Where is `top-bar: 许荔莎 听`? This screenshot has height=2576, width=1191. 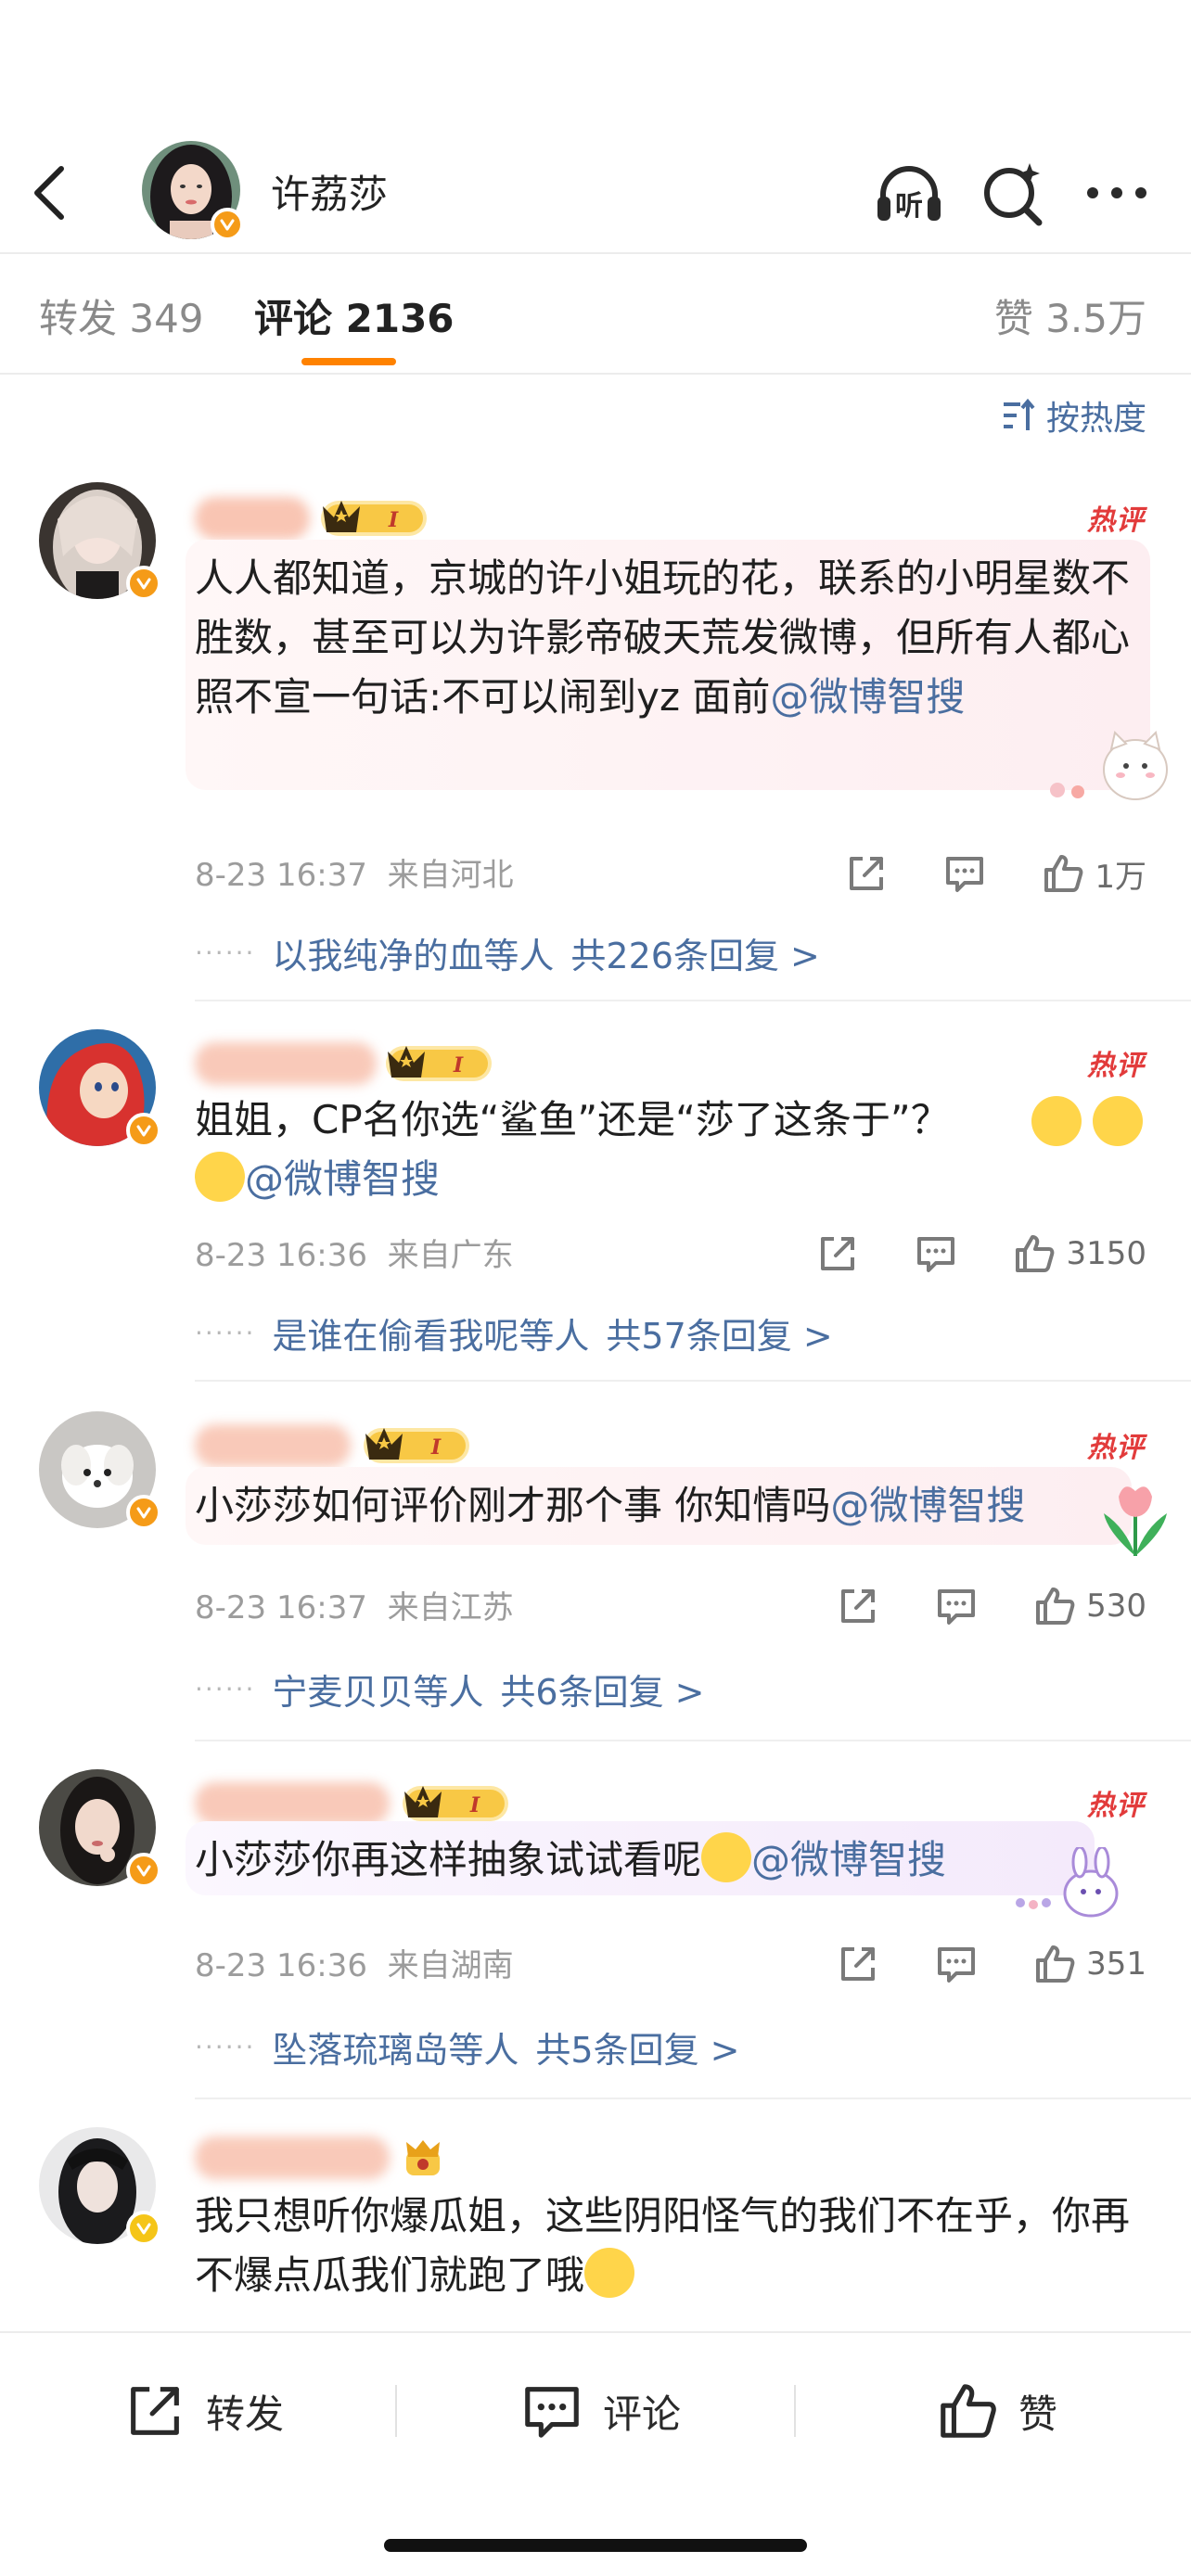
top-bar: 许荔莎 听 is located at coordinates (595, 193).